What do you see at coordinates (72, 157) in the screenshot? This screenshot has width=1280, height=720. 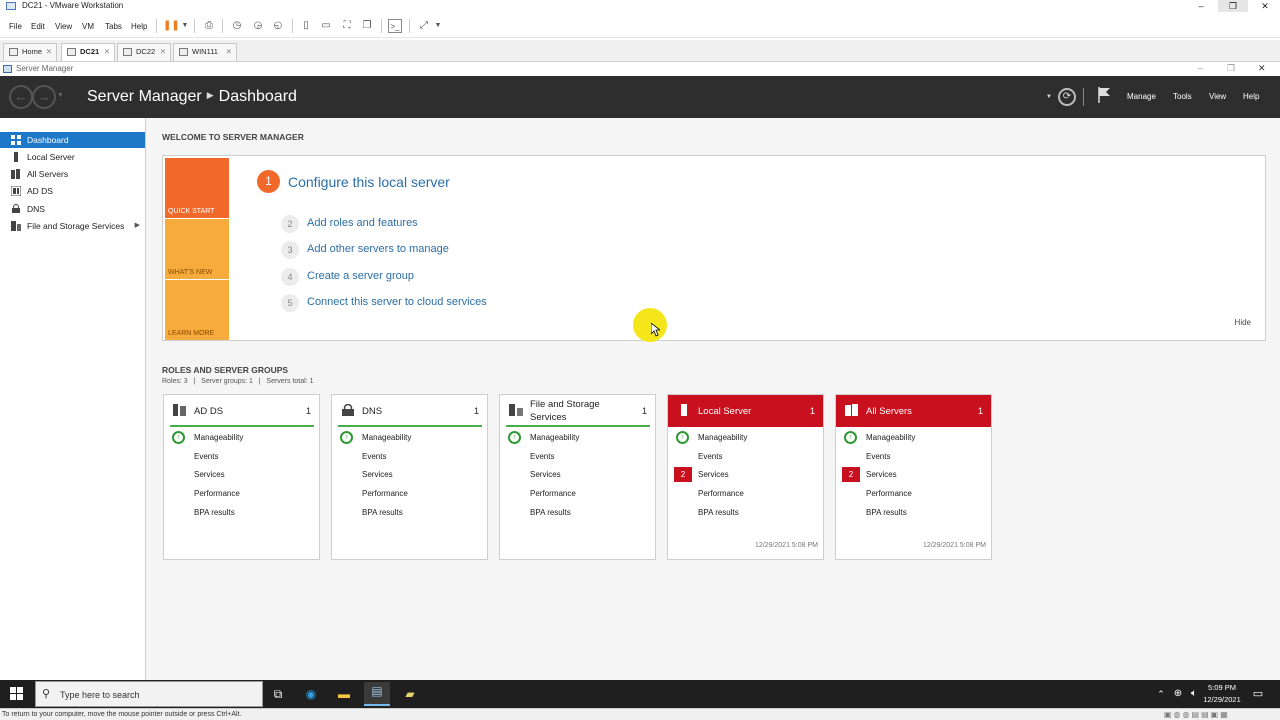 I see `sidebar-item-local-server: Local Server` at bounding box center [72, 157].